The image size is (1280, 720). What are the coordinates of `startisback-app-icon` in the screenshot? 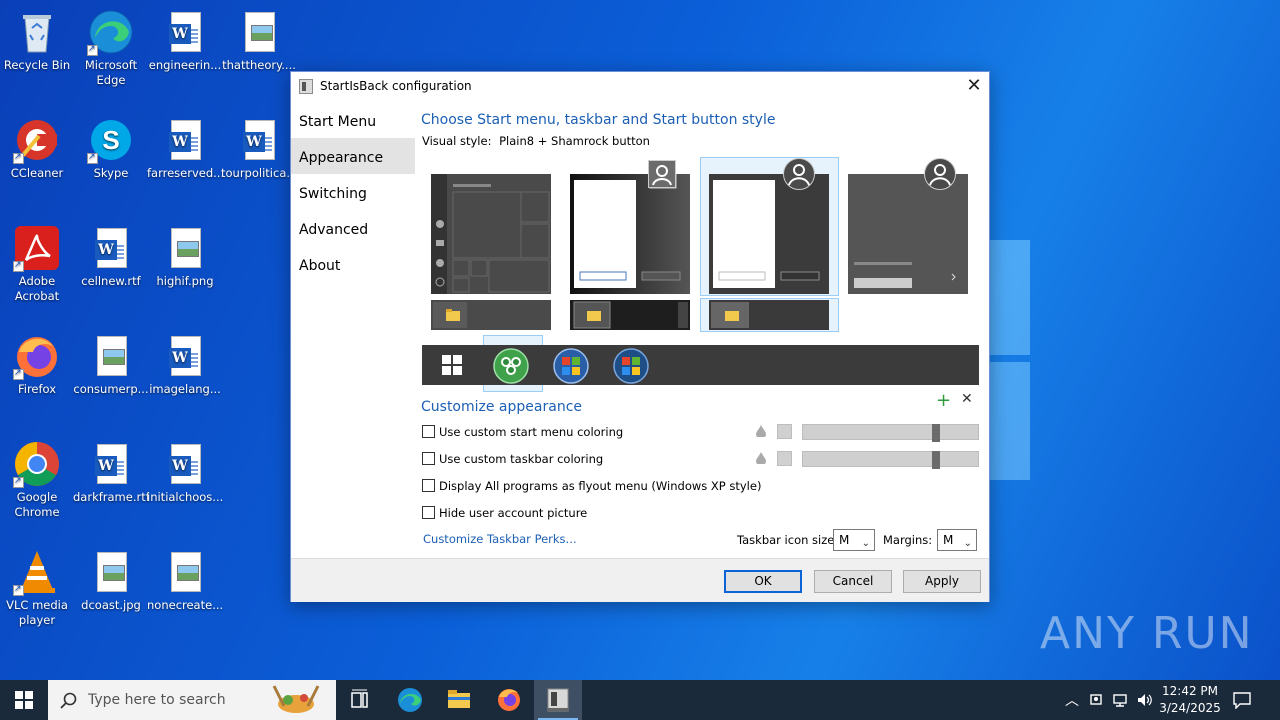 It's located at (558, 700).